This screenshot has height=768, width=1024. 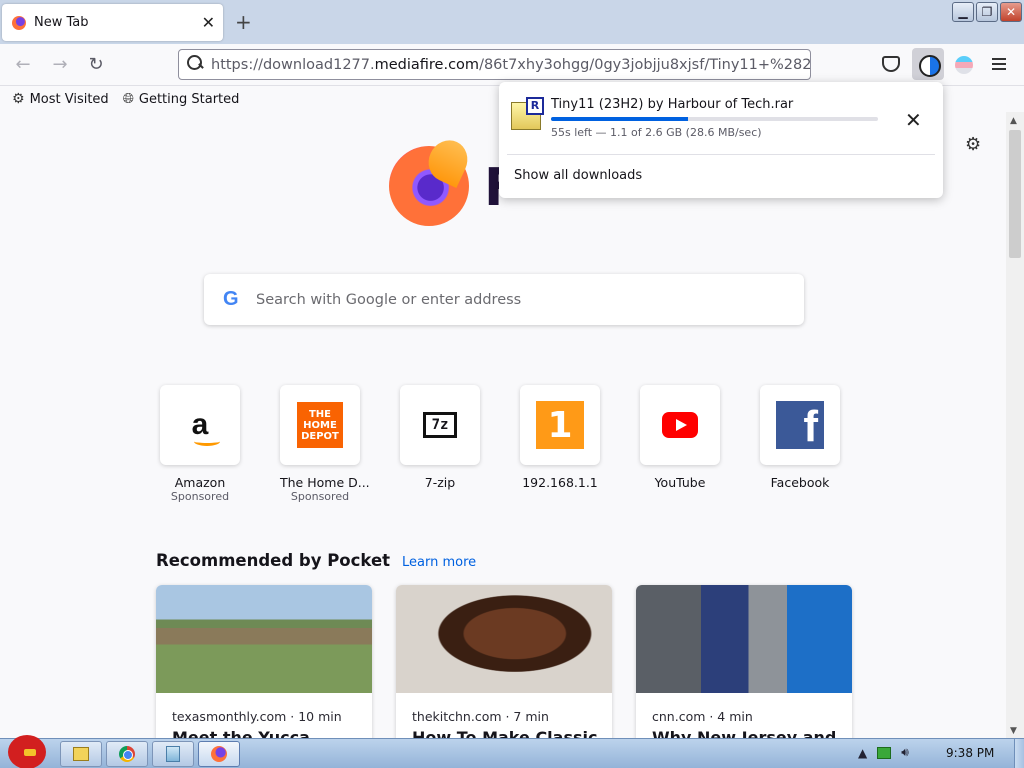 I want to click on globe-icon: 🌐︎, so click(x=128, y=99).